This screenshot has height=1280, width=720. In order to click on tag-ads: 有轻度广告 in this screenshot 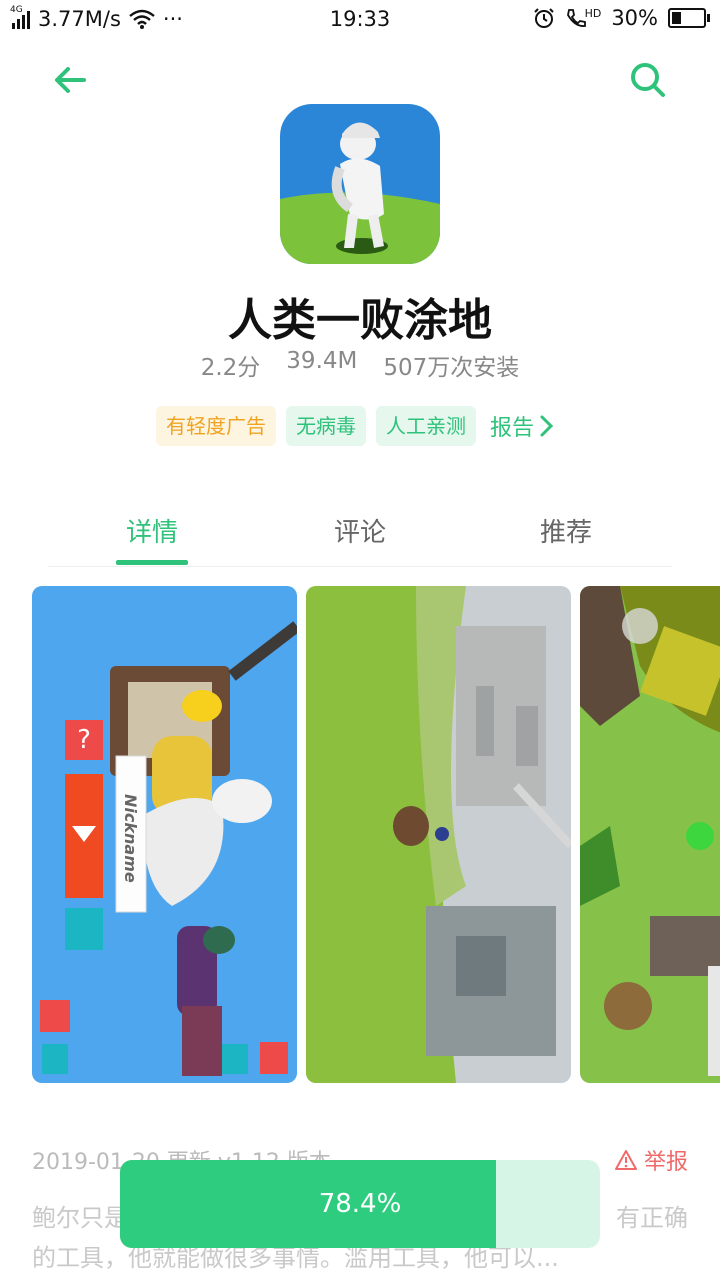, I will do `click(216, 426)`.